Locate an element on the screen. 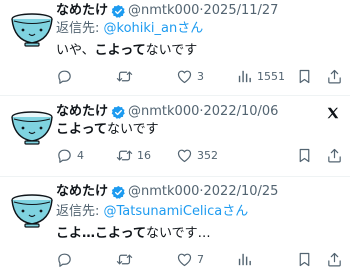 The width and height of the screenshot is (350, 277). like-count: 352 is located at coordinates (207, 155).